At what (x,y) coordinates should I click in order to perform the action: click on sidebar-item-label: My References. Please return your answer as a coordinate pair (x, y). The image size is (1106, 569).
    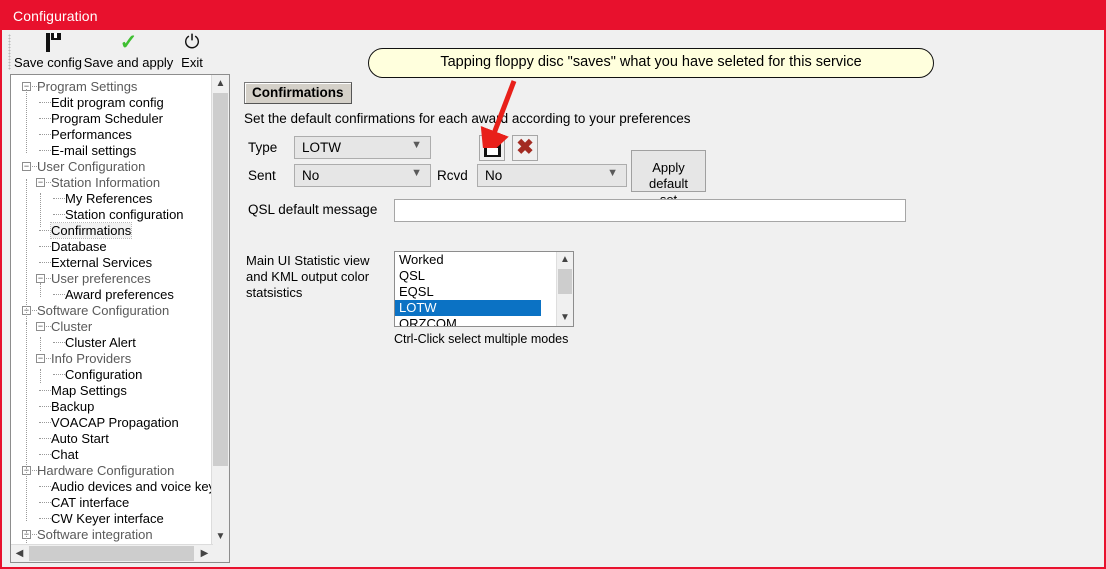
    Looking at the image, I should click on (109, 198).